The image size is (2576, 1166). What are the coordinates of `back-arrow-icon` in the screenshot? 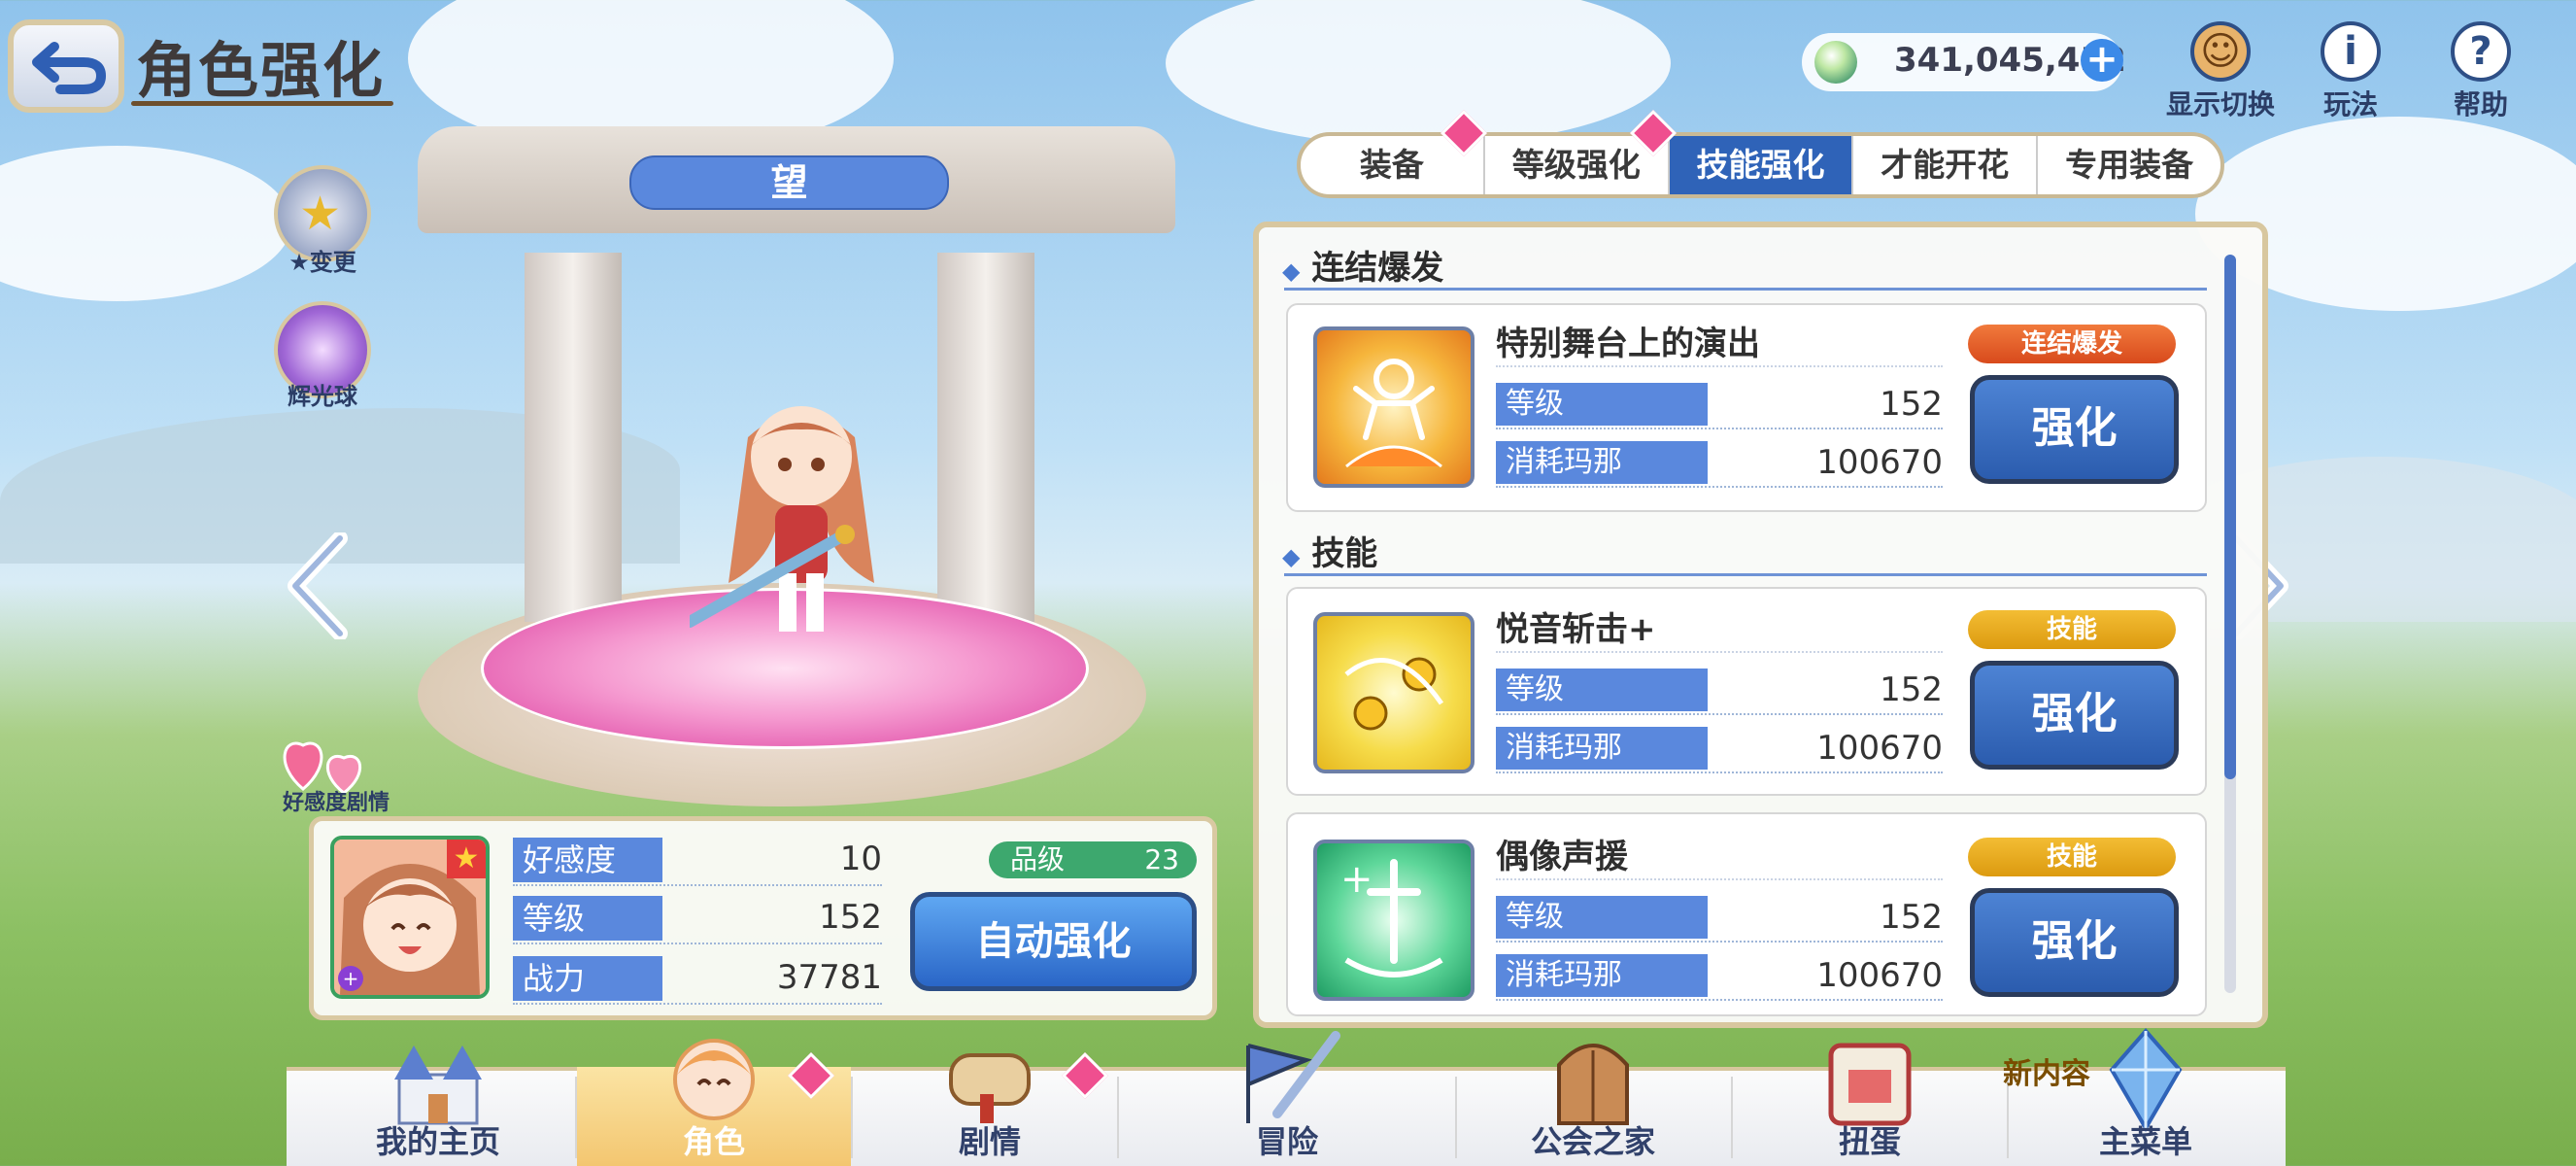 It's located at (69, 68).